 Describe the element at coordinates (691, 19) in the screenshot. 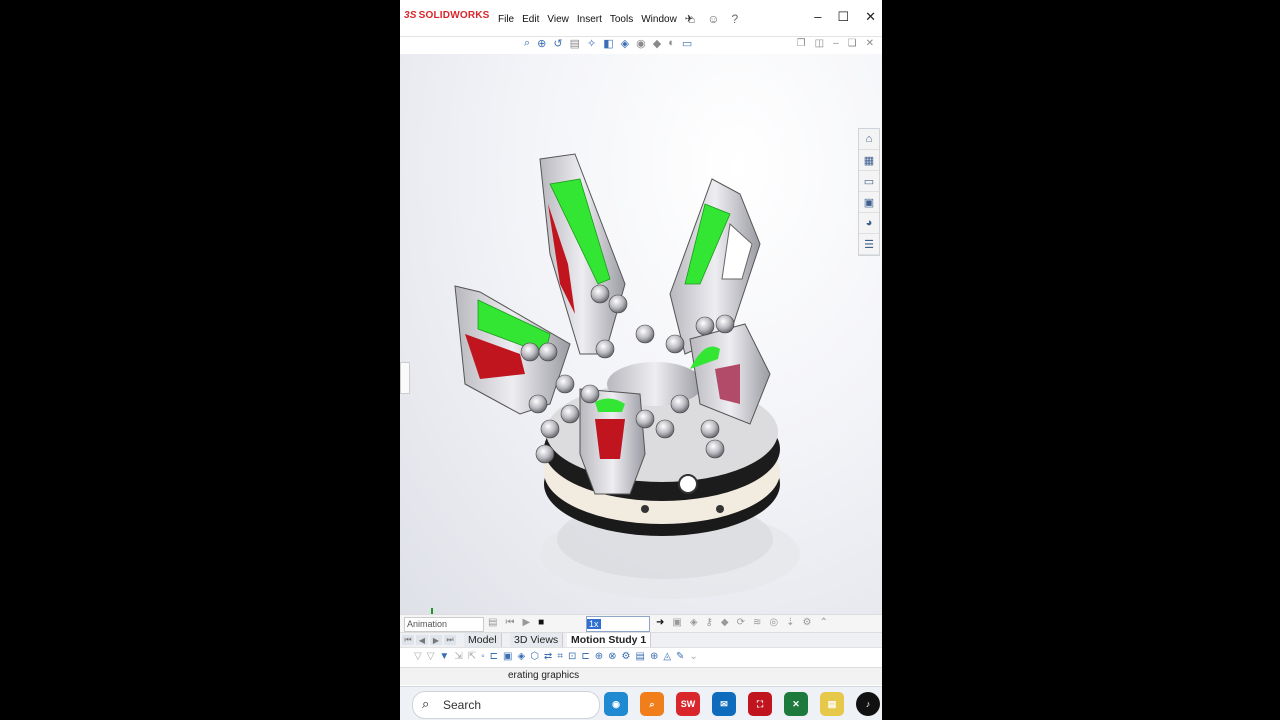

I see `home-icon: ⌂` at that location.